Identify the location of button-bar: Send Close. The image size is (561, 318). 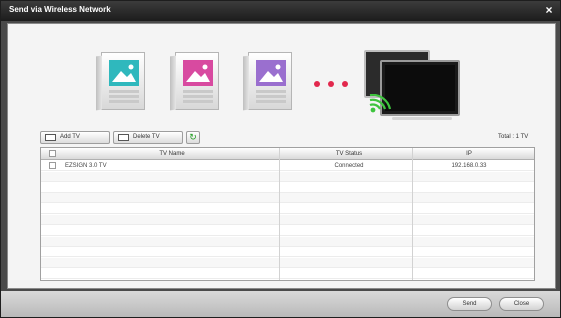
(280, 304).